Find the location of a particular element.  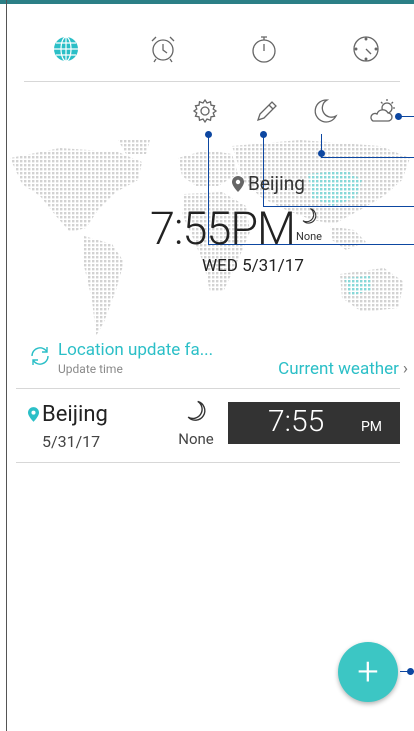

timer-icon is located at coordinates (366, 49).